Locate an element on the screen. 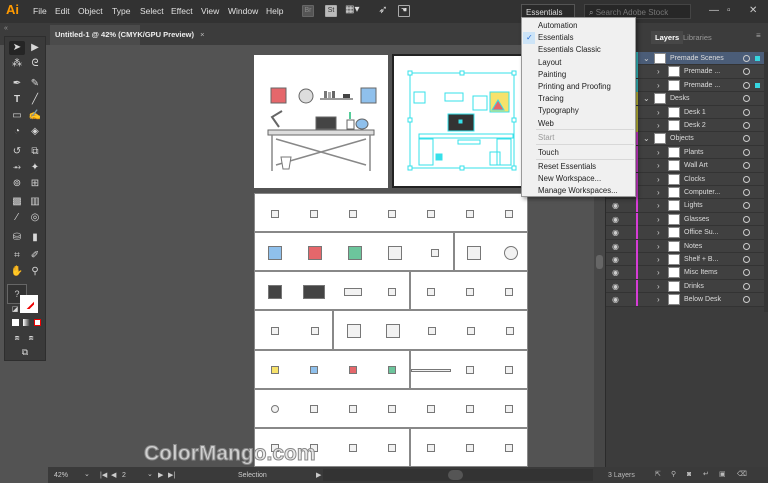 This screenshot has width=768, height=483. monitor-icon is located at coordinates (313, 291).